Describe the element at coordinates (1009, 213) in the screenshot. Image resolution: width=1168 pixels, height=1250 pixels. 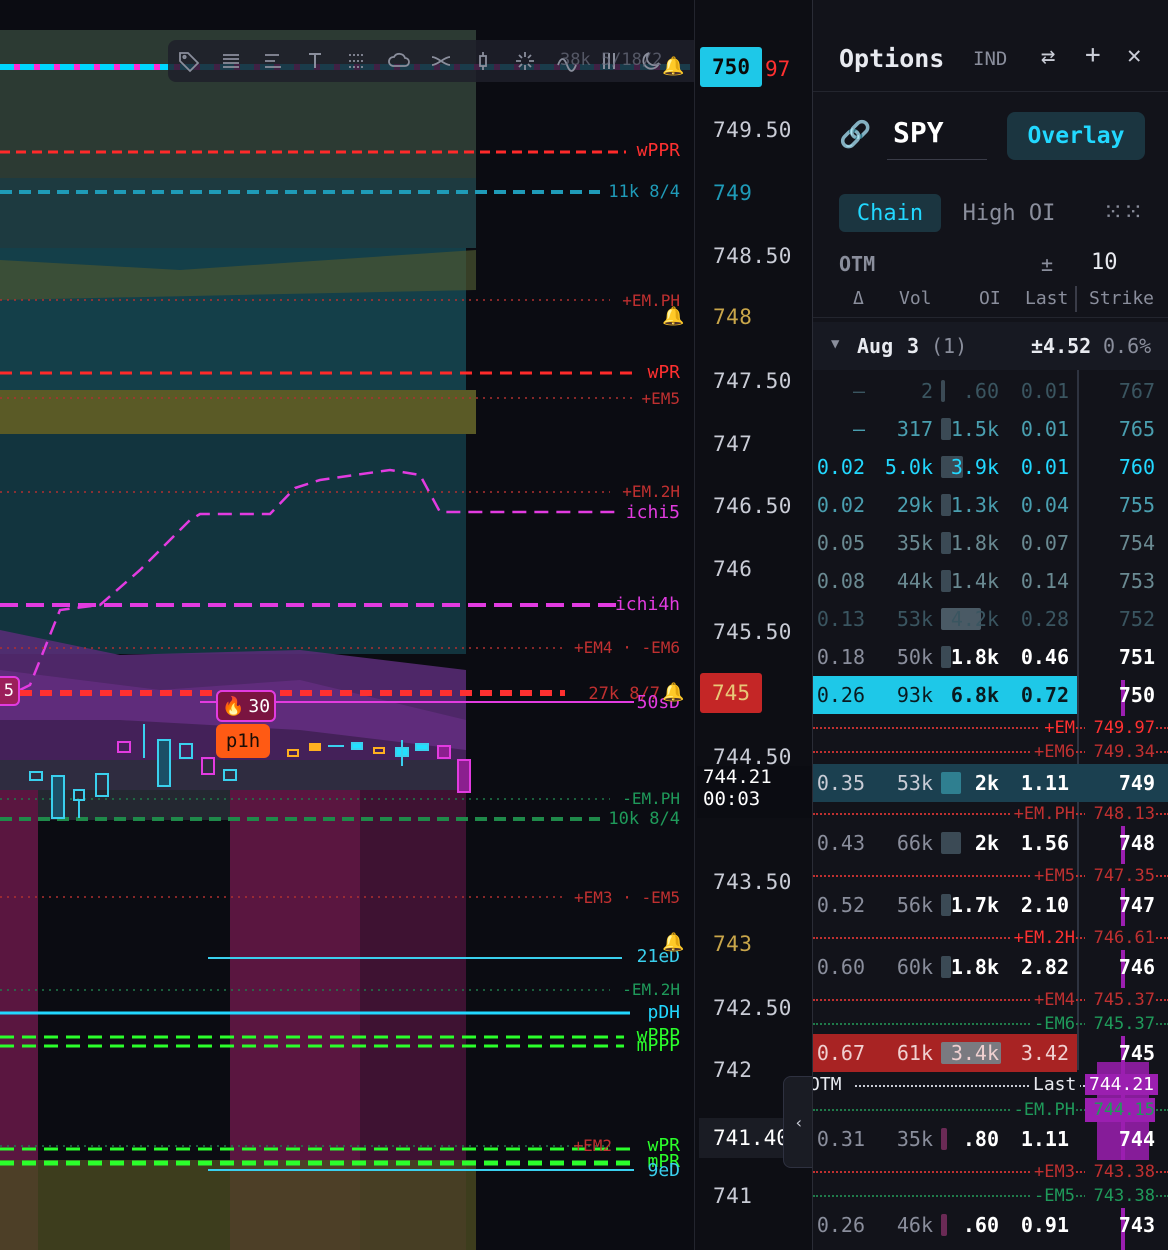
I see `tab-high-oi: High OI` at that location.